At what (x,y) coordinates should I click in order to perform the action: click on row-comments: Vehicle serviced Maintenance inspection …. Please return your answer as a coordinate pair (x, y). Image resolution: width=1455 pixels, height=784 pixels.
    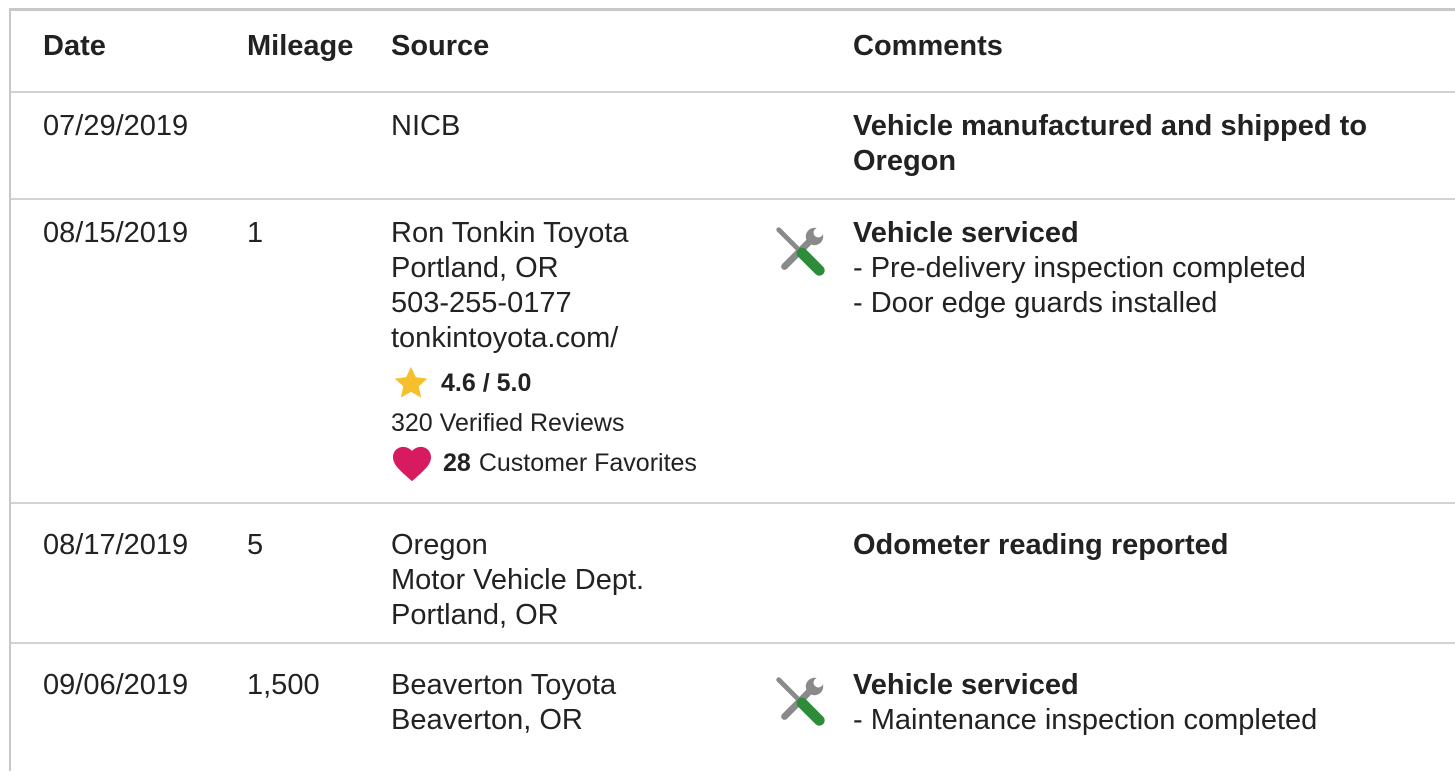
    Looking at the image, I should click on (1085, 703).